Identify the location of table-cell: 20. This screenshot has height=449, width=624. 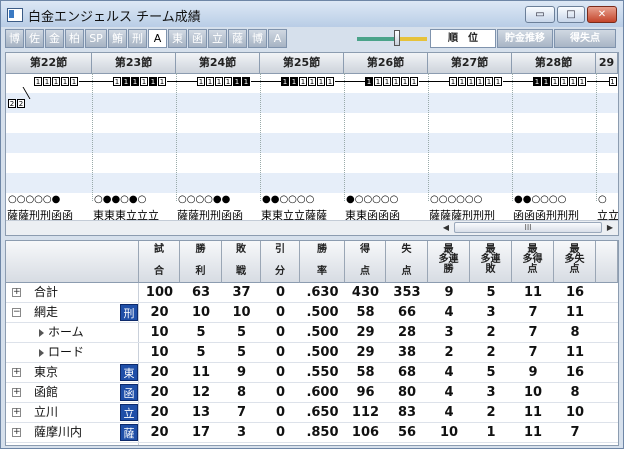
(159, 372).